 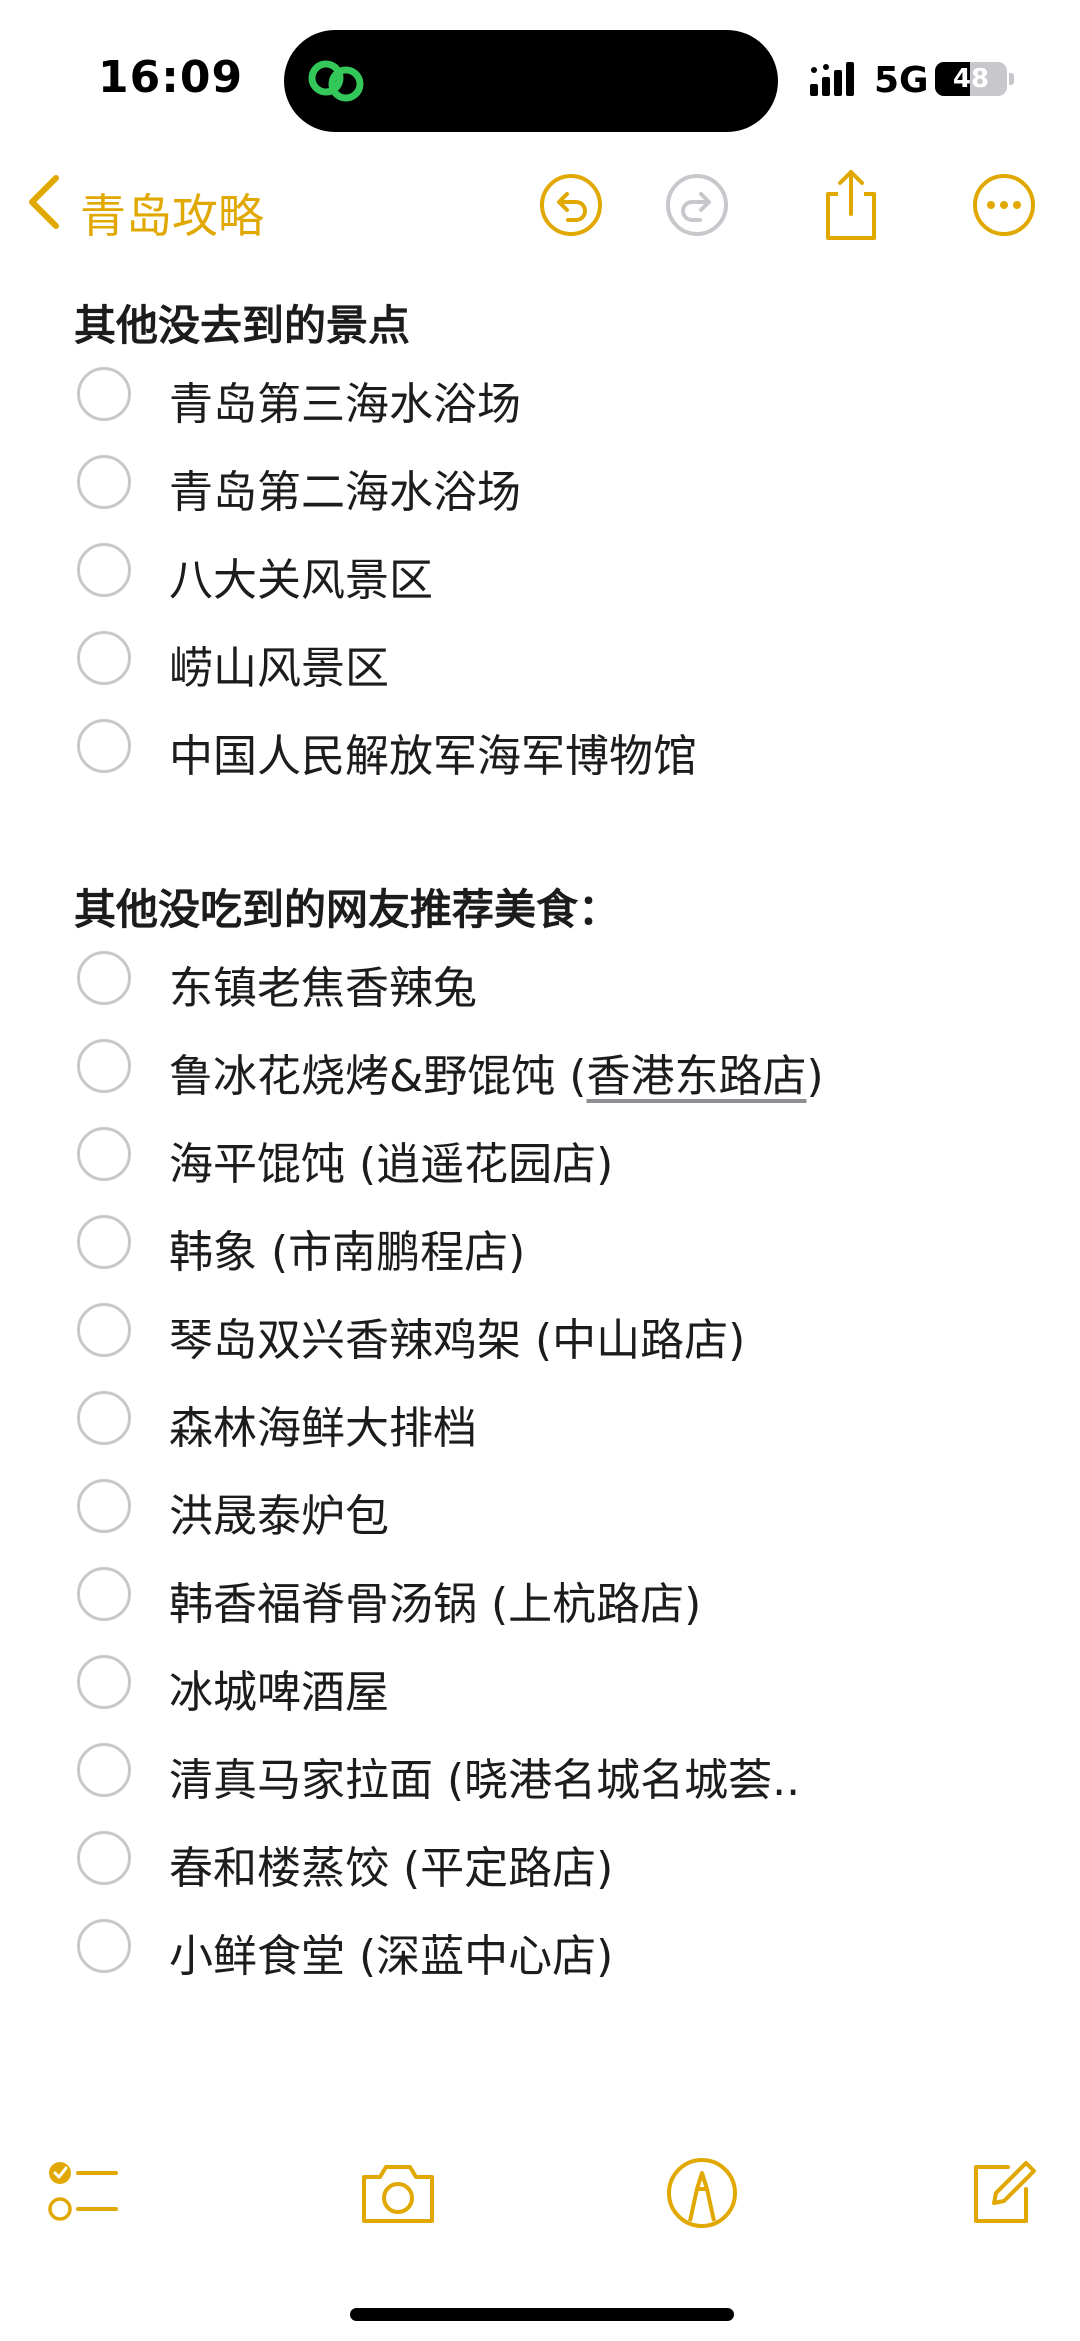 What do you see at coordinates (901, 80) in the screenshot?
I see `network-type: 5G` at bounding box center [901, 80].